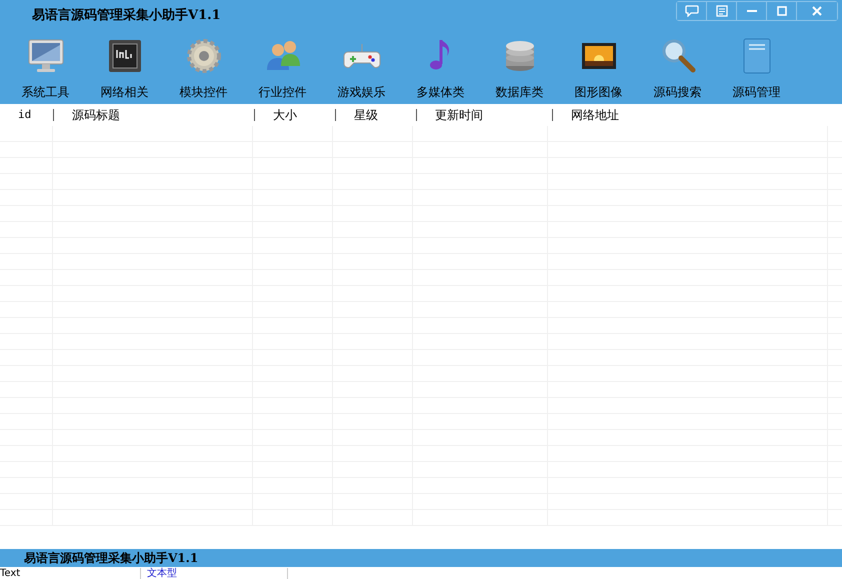  Describe the element at coordinates (519, 66) in the screenshot. I see `toolbar-button: 数据库类` at that location.